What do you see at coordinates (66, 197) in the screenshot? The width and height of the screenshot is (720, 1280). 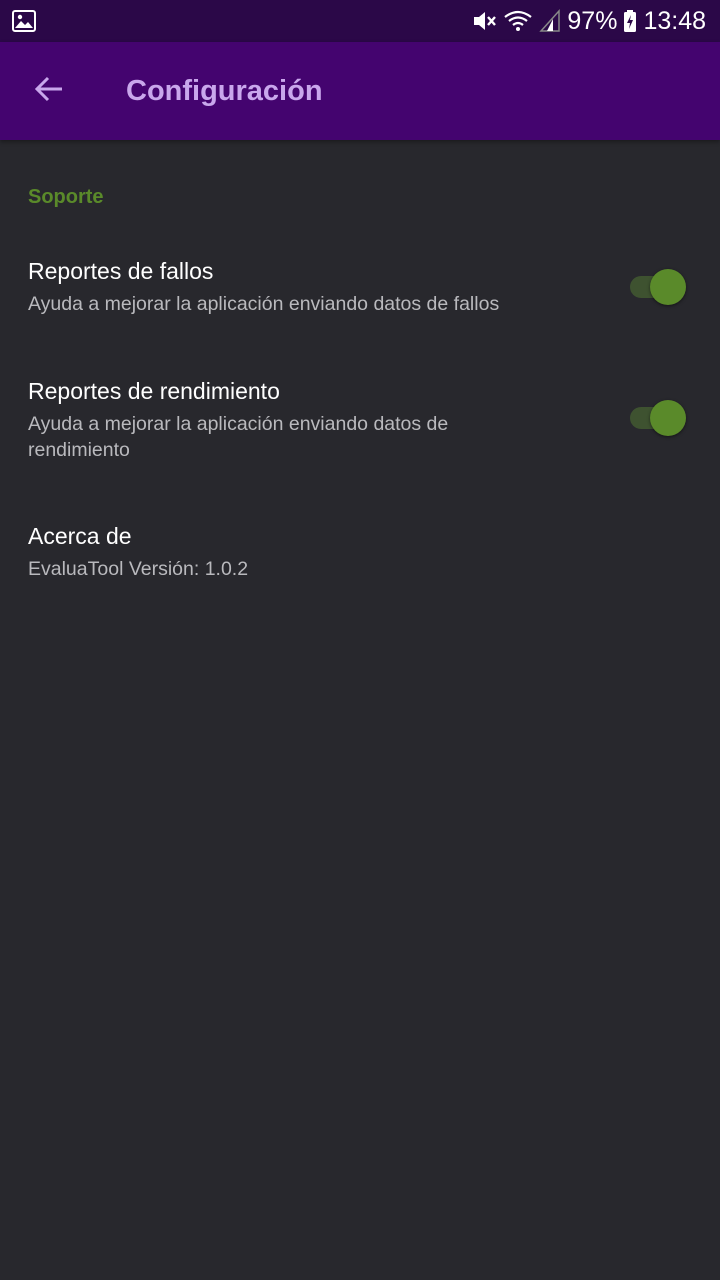 I see `section-header-support: Soporte` at bounding box center [66, 197].